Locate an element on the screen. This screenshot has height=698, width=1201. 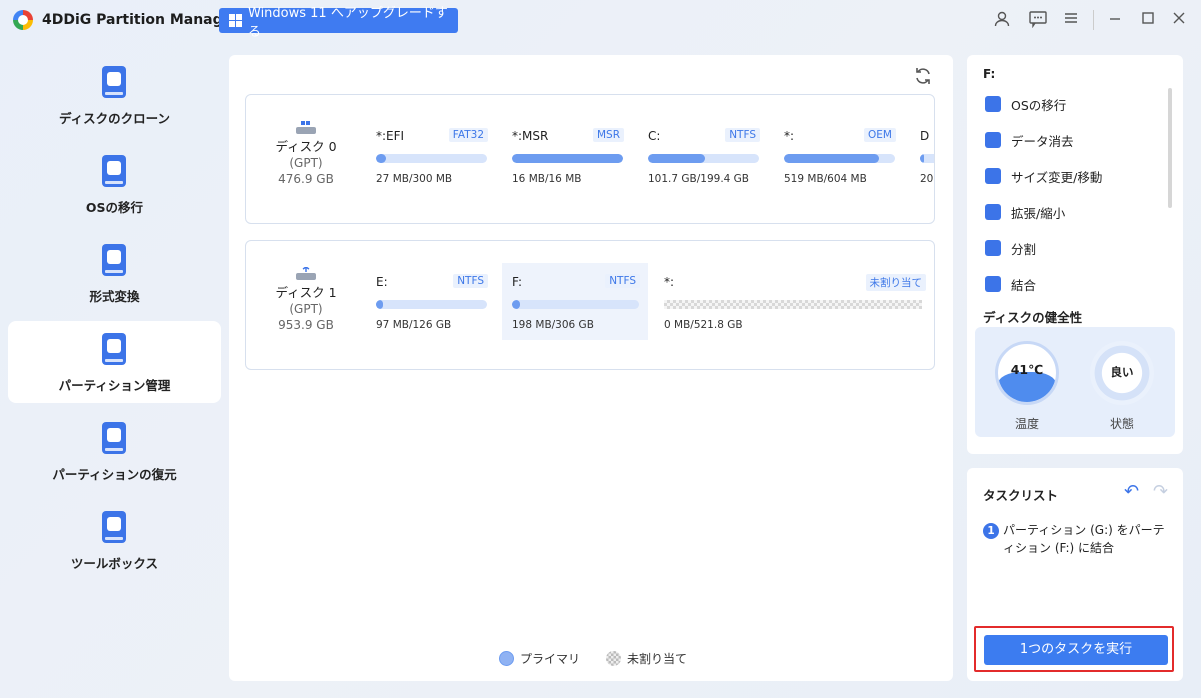
usage-text: 0 MB/521.8 GB is located at coordinates (703, 325).